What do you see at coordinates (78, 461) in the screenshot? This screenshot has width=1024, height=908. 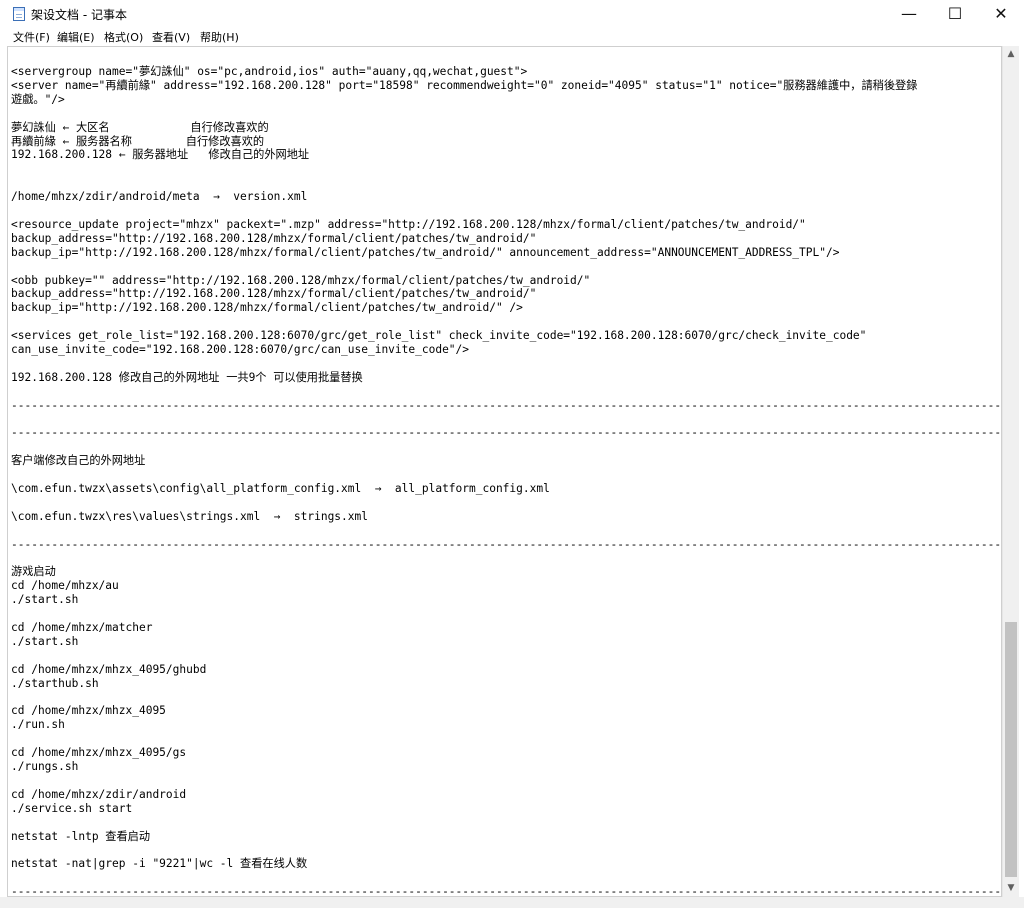 I see `text-line: 客户端修改自己的外网地址` at bounding box center [78, 461].